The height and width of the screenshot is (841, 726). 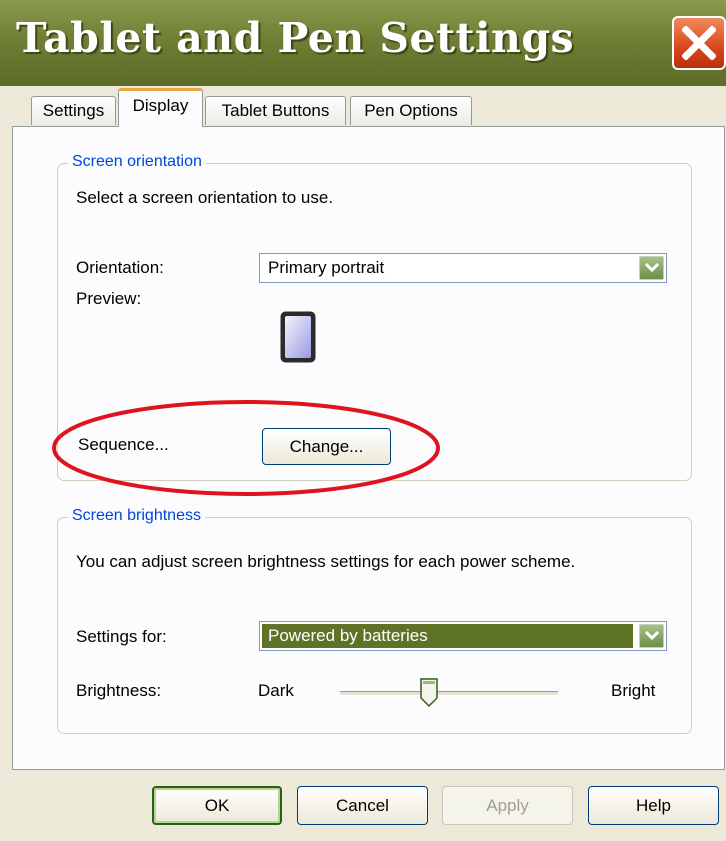 What do you see at coordinates (109, 298) in the screenshot?
I see `preview-label: Preview:` at bounding box center [109, 298].